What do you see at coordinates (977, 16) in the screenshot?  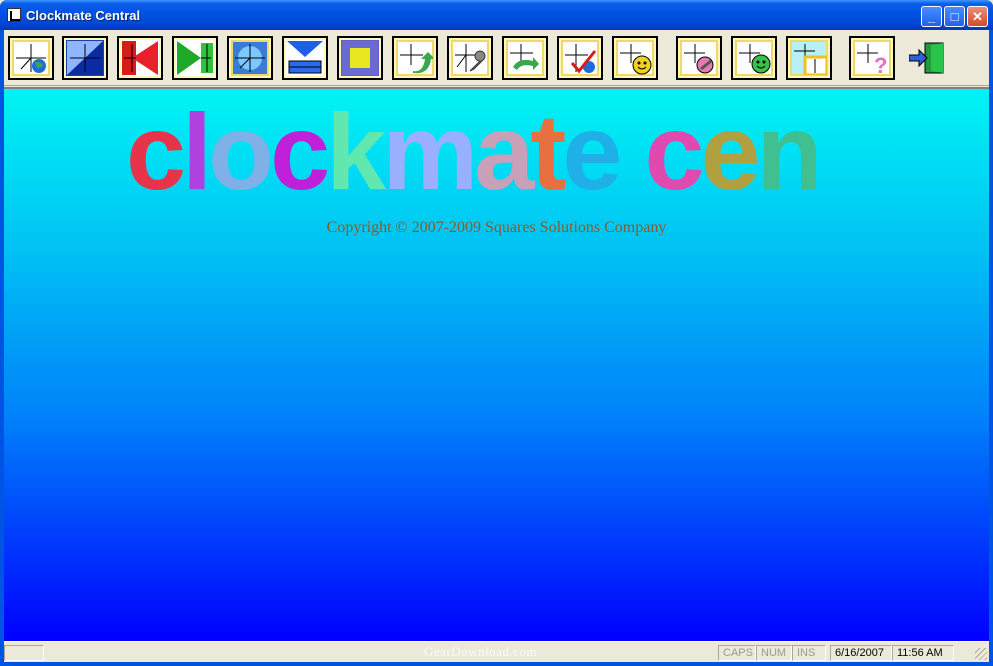 I see `close-button: ✕` at bounding box center [977, 16].